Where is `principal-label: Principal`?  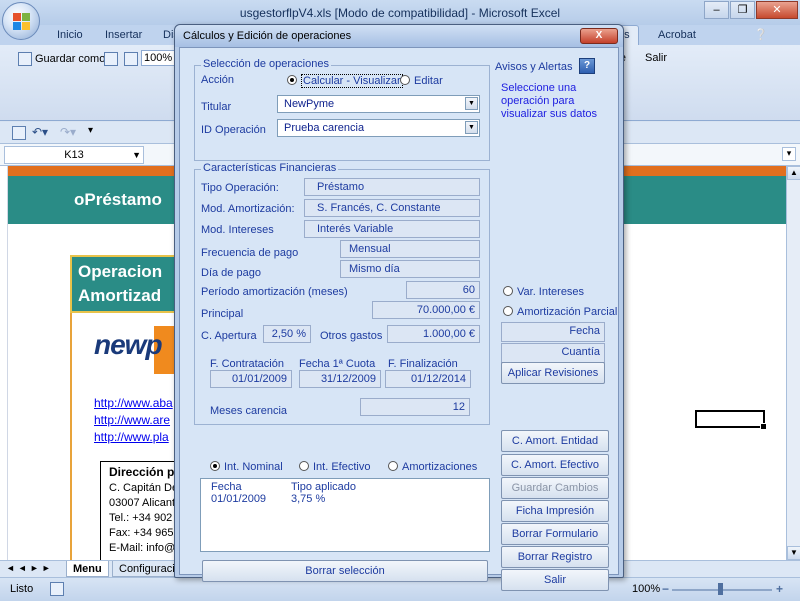
principal-label: Principal is located at coordinates (222, 314).